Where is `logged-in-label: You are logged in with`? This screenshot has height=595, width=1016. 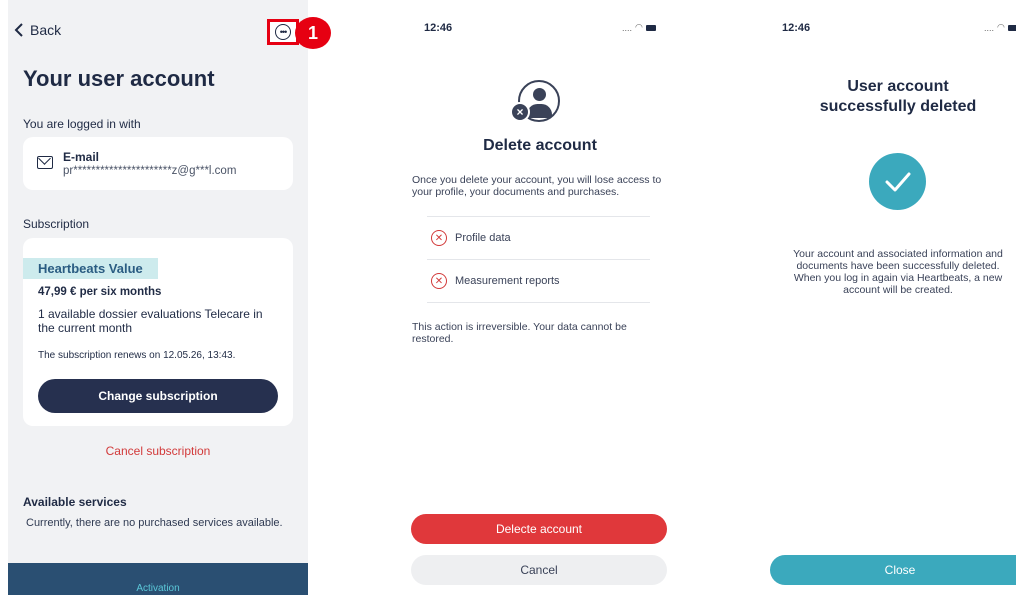
logged-in-label: You are logged in with is located at coordinates (82, 124).